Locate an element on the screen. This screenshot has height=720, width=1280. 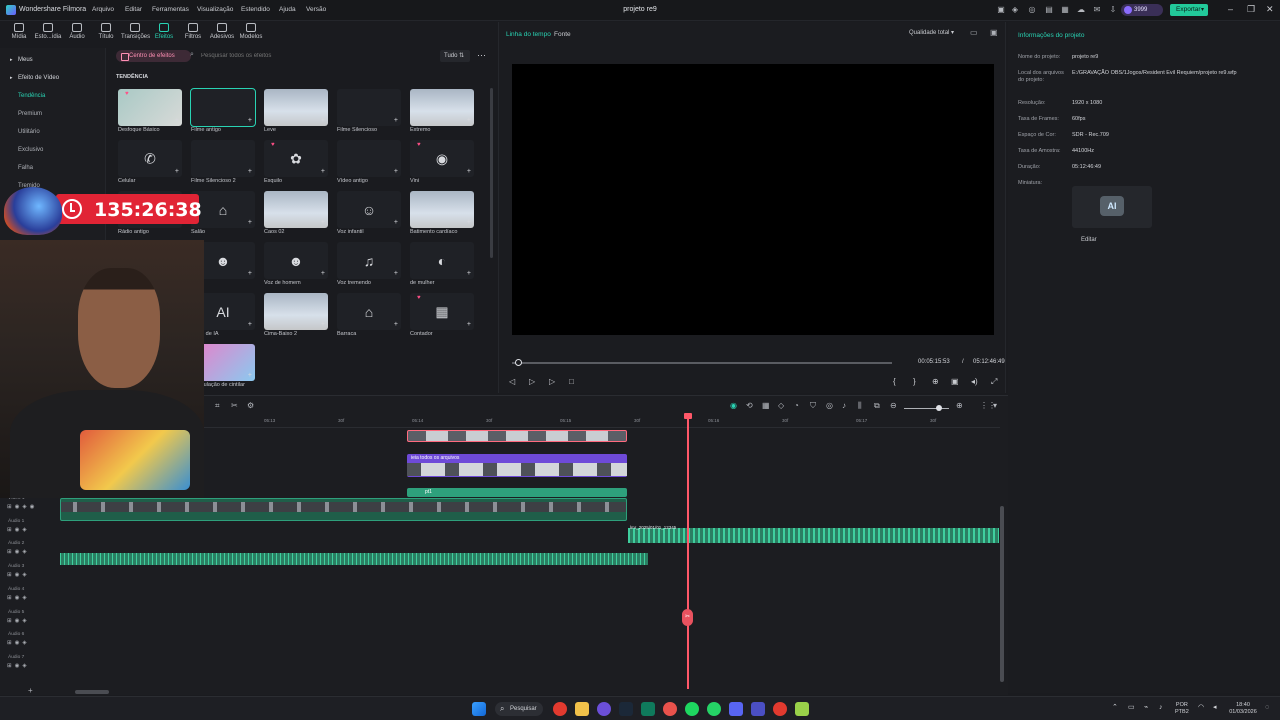
steam-icon is located at coordinates (626, 709).